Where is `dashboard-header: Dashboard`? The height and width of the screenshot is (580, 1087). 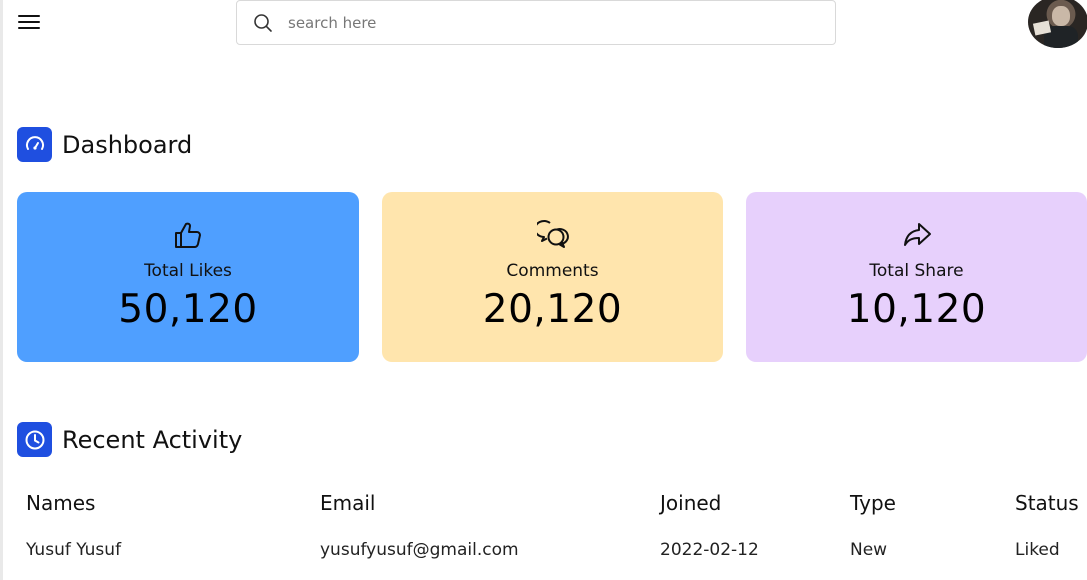 dashboard-header: Dashboard is located at coordinates (104, 144).